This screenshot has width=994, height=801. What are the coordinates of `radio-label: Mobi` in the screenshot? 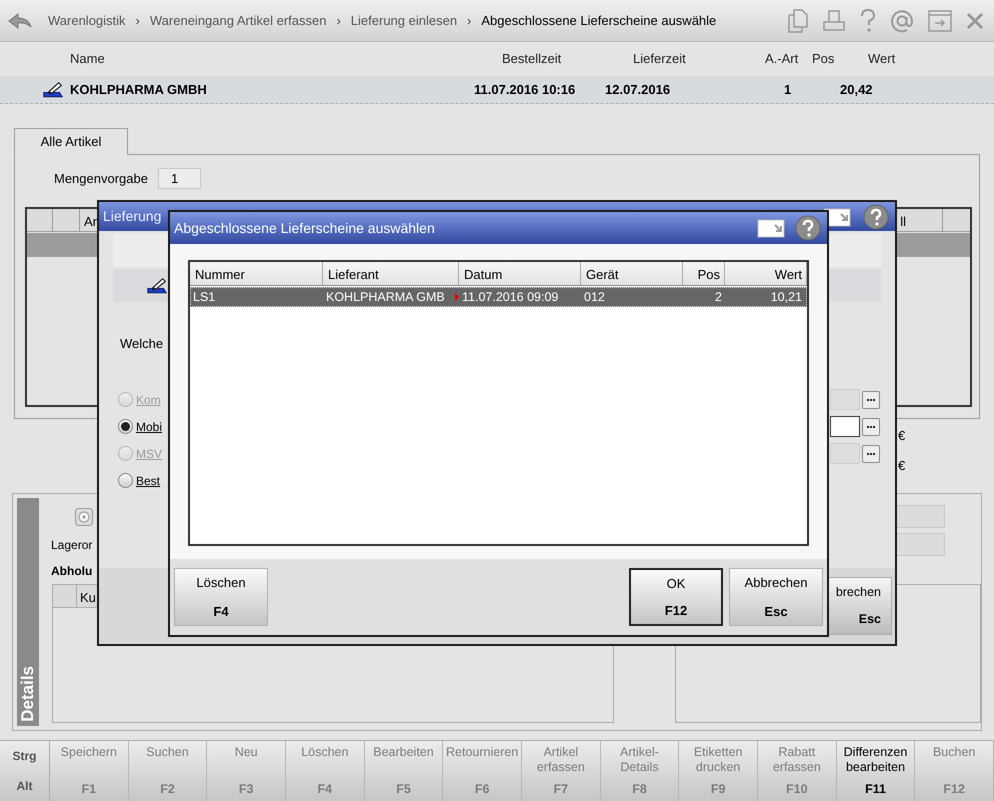 It's located at (149, 427).